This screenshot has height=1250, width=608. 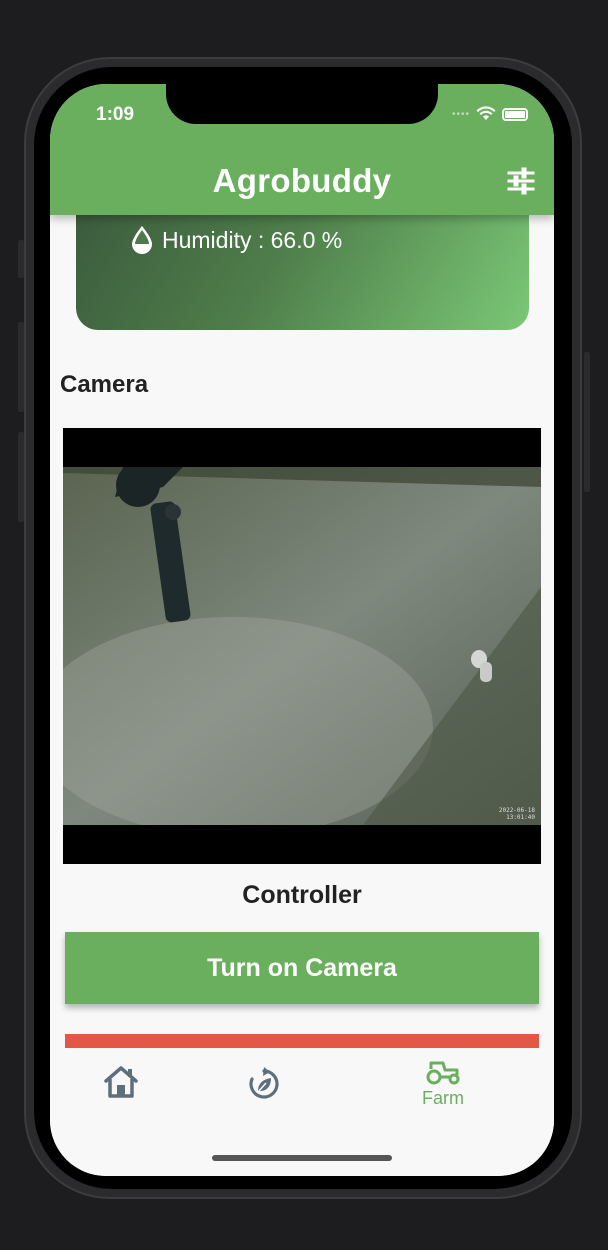 I want to click on wifi-icon, so click(x=486, y=113).